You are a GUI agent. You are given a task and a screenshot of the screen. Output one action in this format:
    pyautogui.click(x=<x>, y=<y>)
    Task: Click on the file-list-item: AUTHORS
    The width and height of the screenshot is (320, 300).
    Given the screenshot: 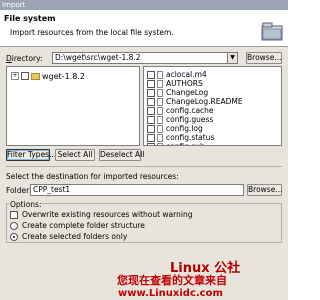 What is the action you would take?
    pyautogui.click(x=195, y=83)
    